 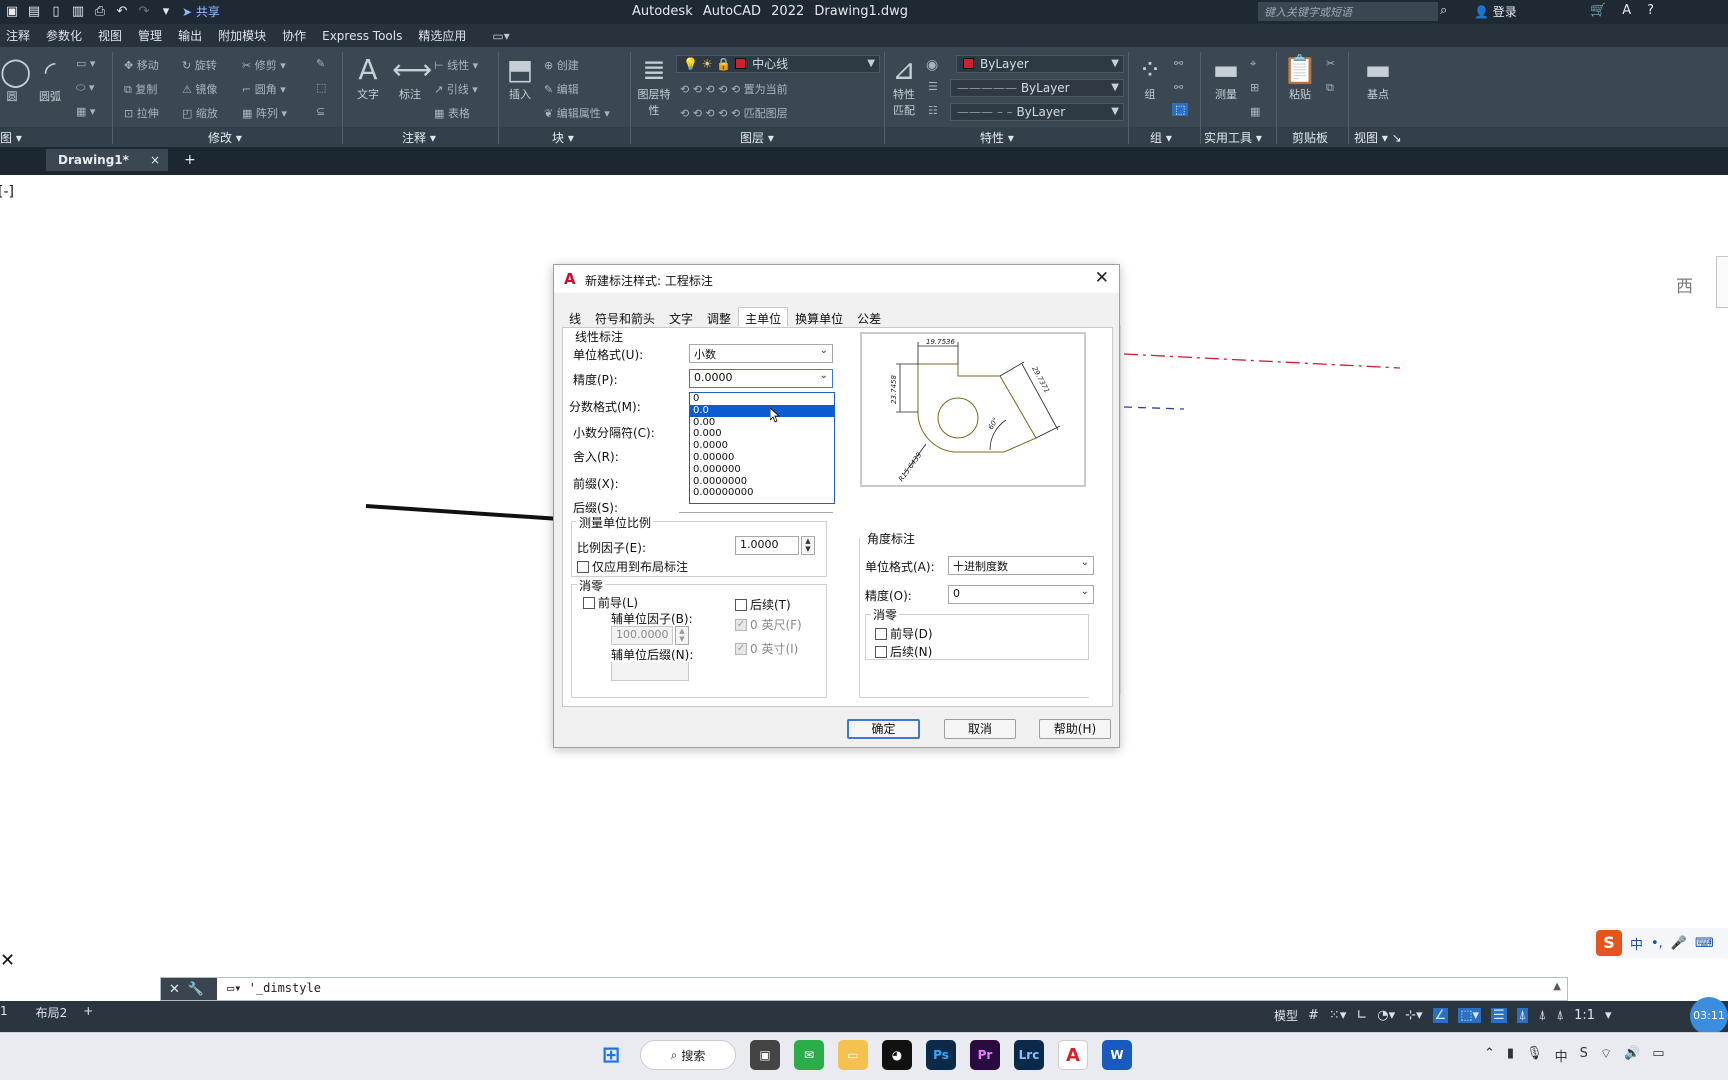 I want to click on tab-primary-units: 主单位, so click(x=763, y=317).